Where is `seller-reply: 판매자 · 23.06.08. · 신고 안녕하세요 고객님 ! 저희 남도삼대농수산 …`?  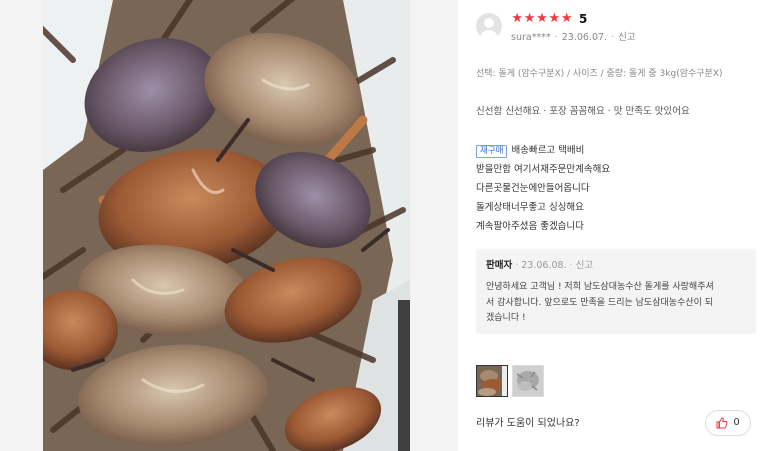 seller-reply: 판매자 · 23.06.08. · 신고 안녕하세요 고객님 ! 저희 남도삼대농수산 … is located at coordinates (616, 291).